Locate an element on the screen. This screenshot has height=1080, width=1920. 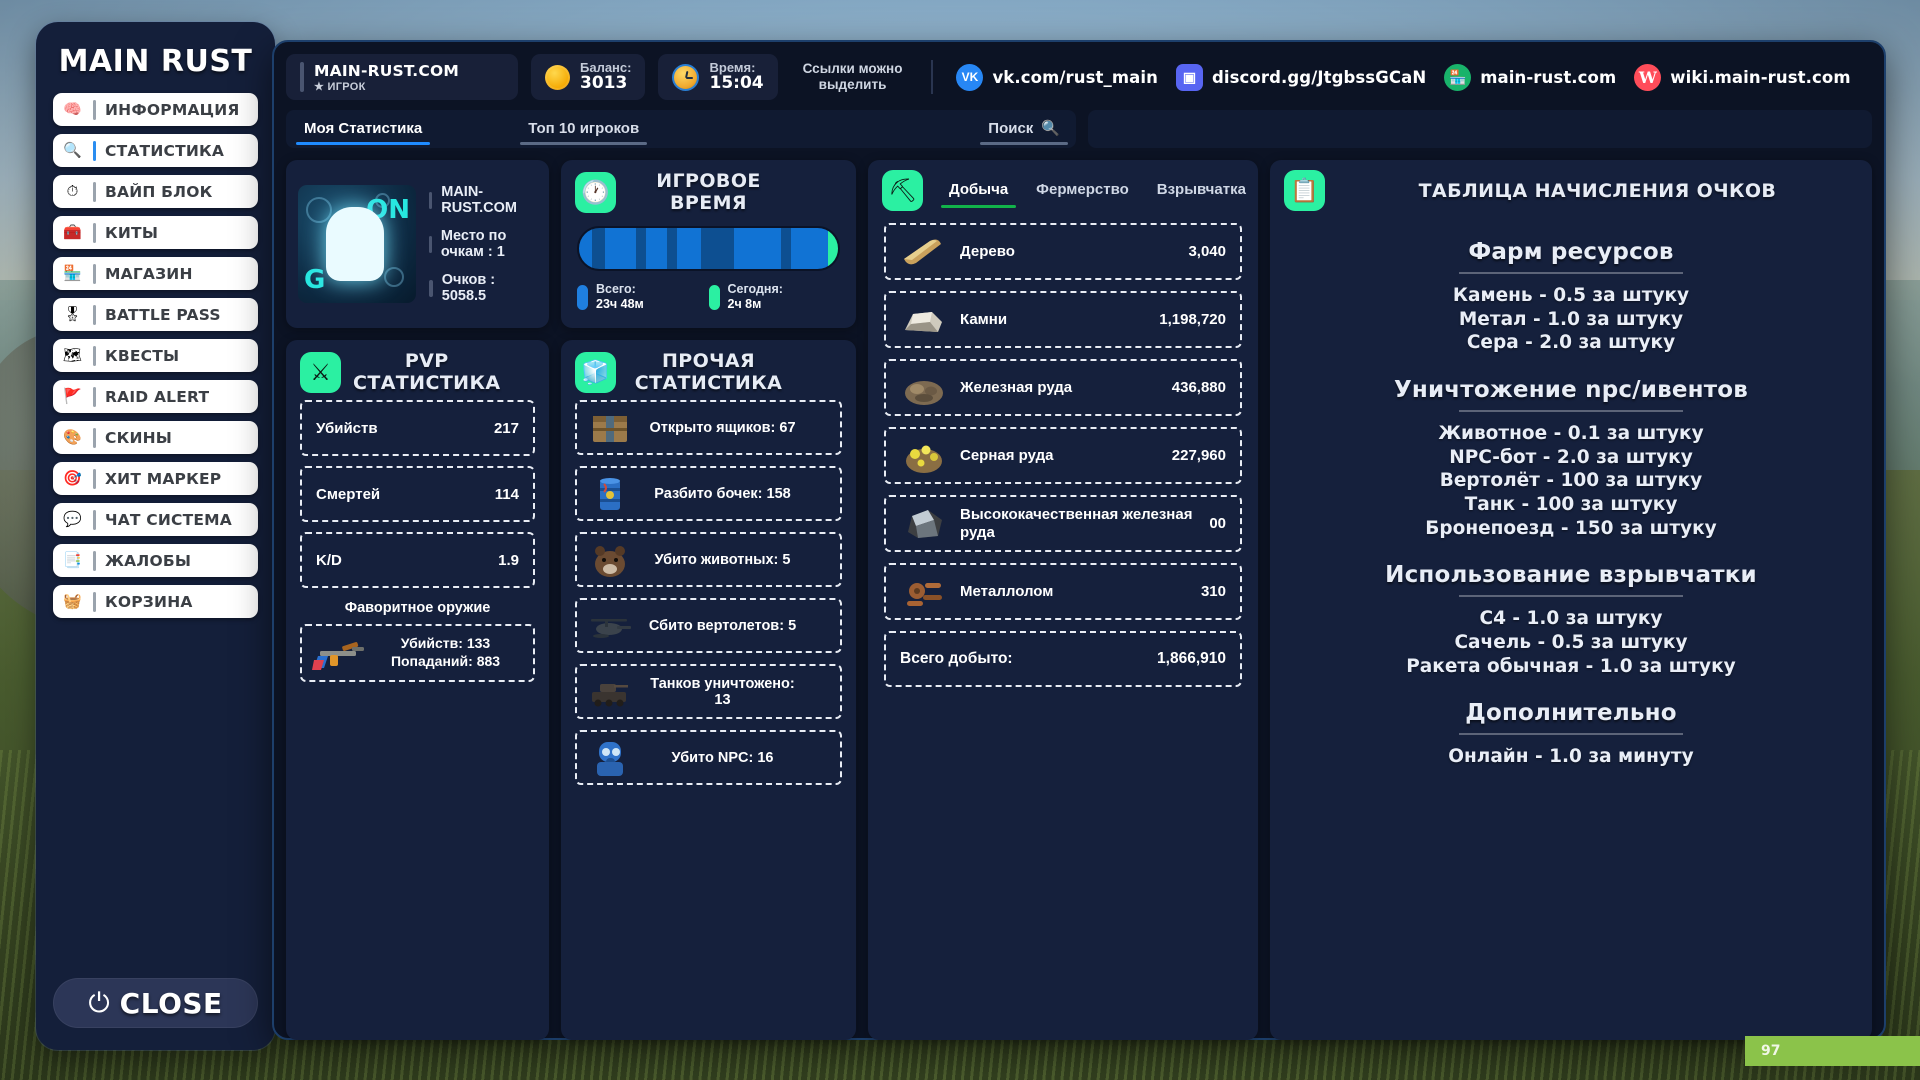
points-line: Вертолёт - 100 за штуку is located at coordinates (1571, 481).